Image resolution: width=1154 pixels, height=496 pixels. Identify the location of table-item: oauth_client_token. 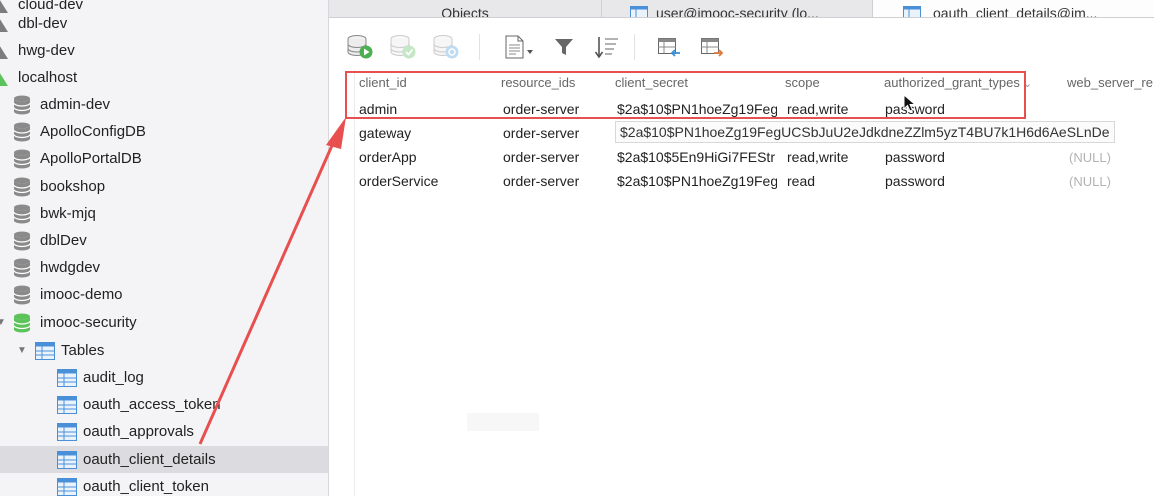
(164, 484).